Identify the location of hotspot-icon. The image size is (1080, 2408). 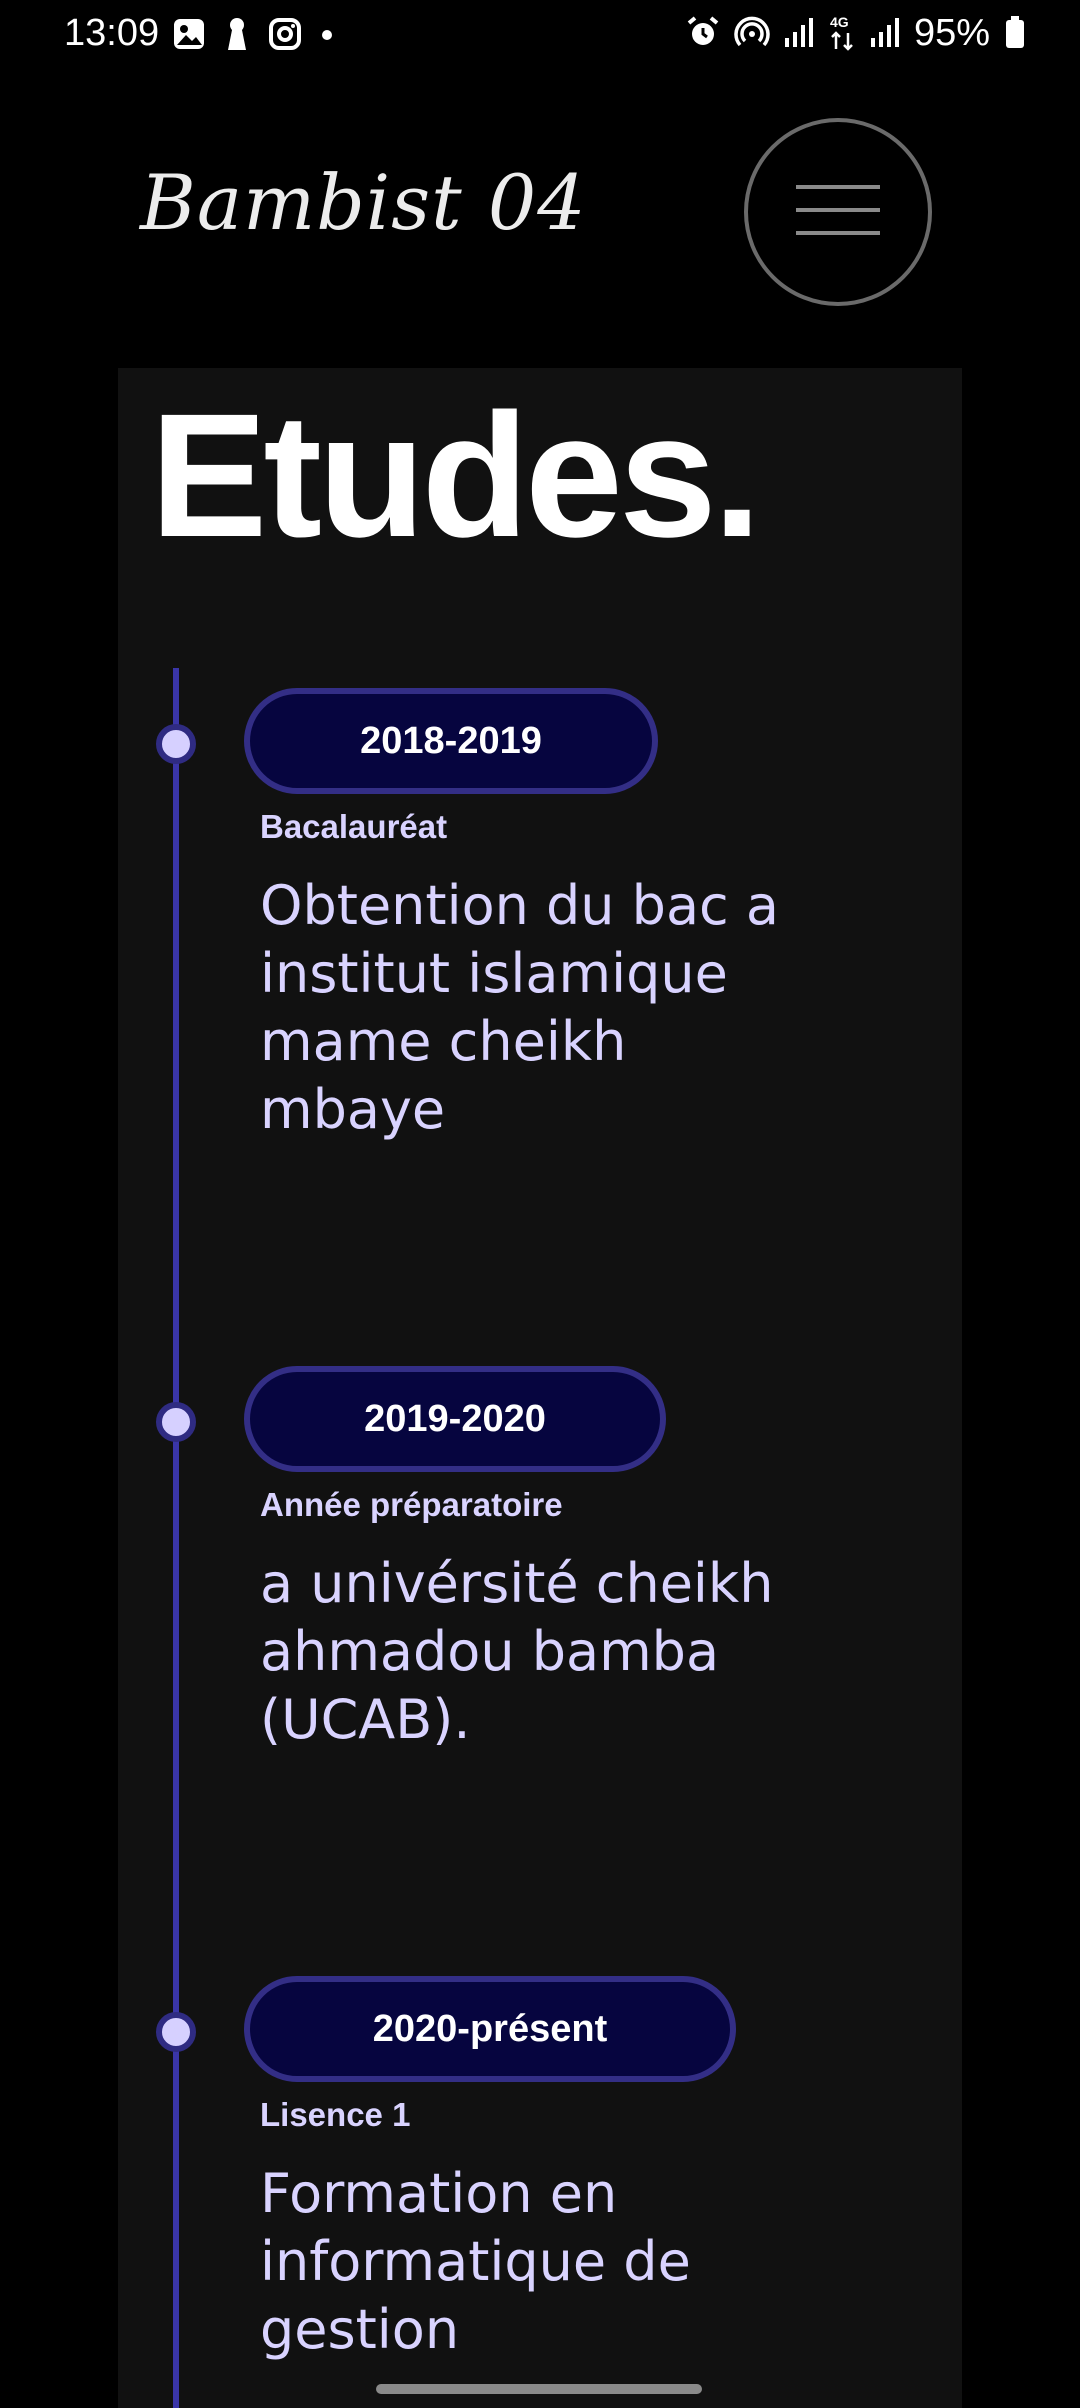
(752, 34).